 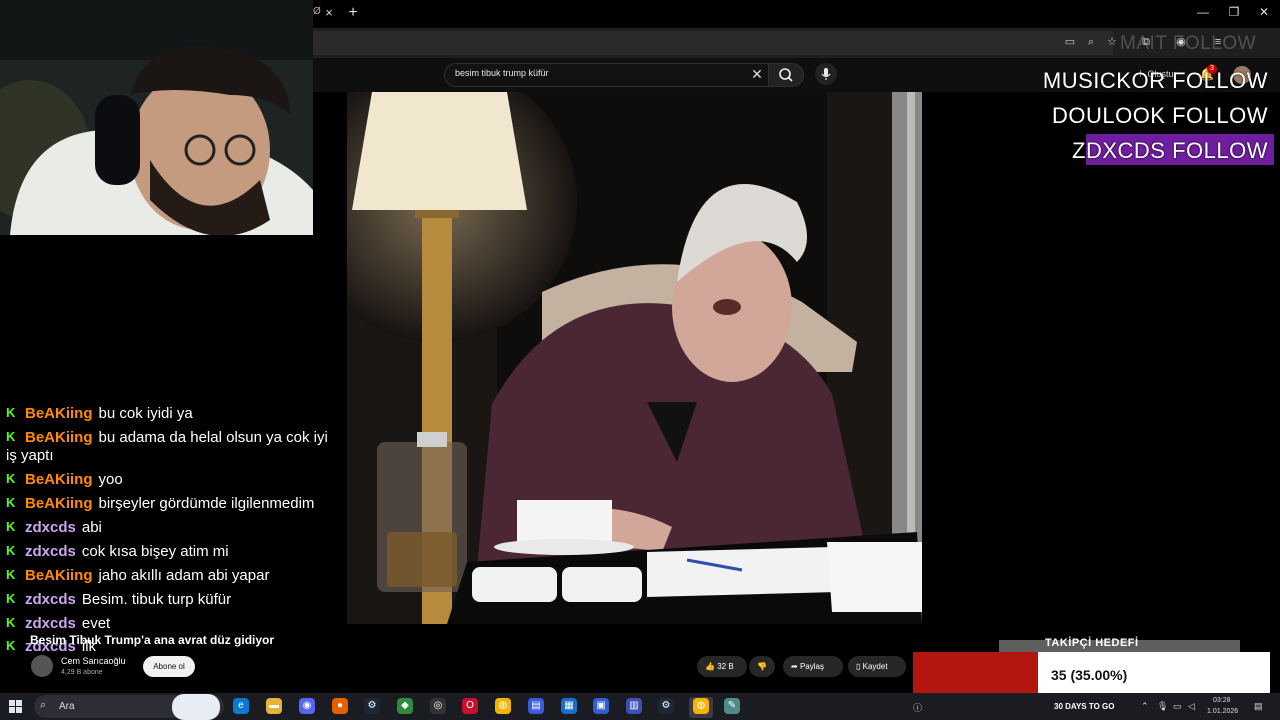 I want to click on goal-countdown: 30 DAYS TO GO, so click(x=1084, y=706).